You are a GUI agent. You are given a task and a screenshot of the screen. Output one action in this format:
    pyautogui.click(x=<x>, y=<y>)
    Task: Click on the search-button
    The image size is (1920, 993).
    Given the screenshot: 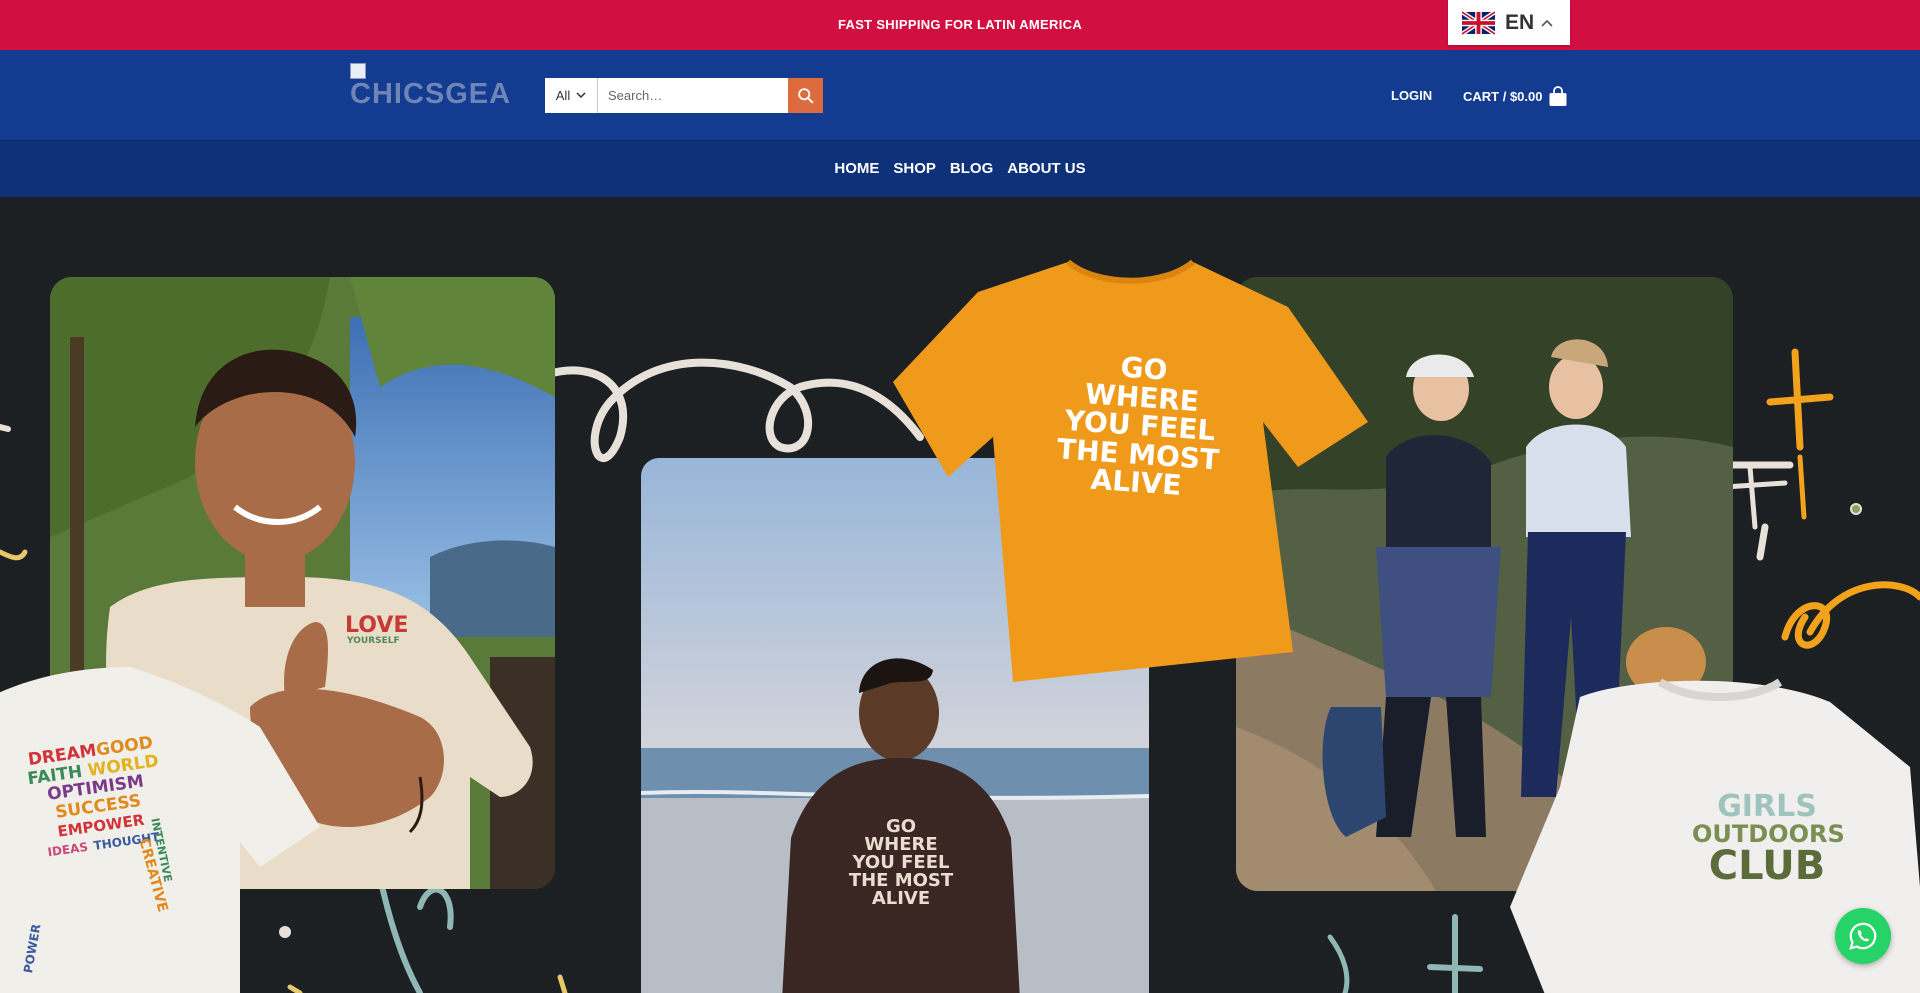 What is the action you would take?
    pyautogui.click(x=805, y=95)
    